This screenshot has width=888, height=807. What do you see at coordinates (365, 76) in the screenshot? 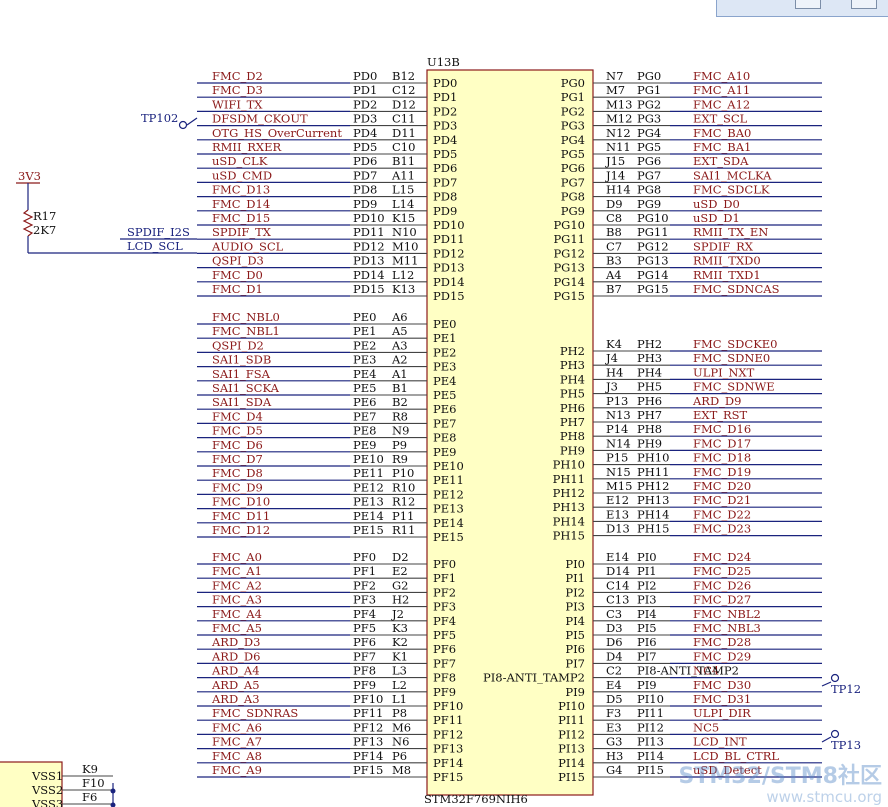
I see `left-pin-number: PD0` at bounding box center [365, 76].